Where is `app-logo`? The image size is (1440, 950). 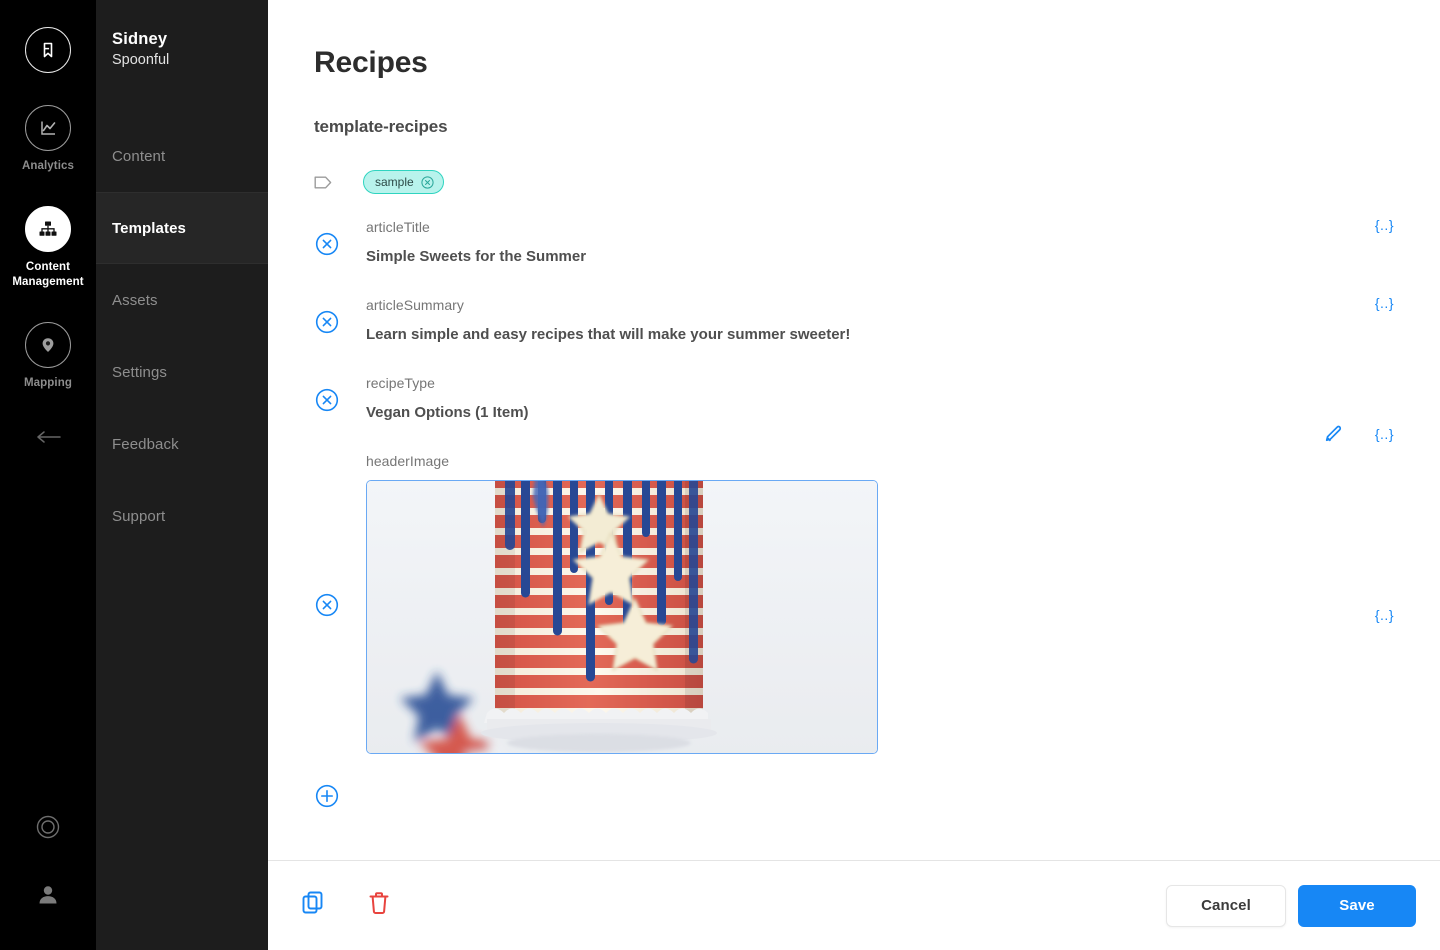
app-logo is located at coordinates (48, 50).